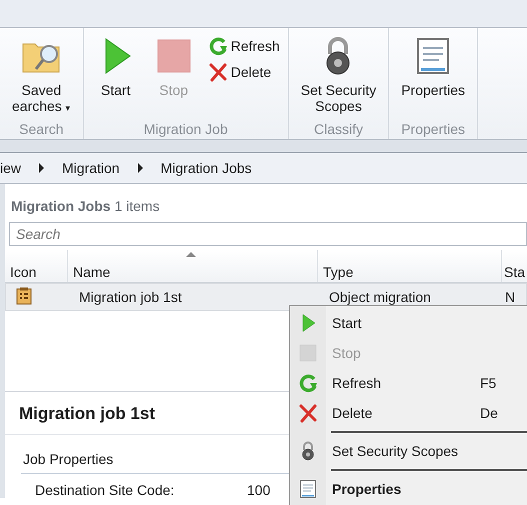 This screenshot has height=505, width=527. What do you see at coordinates (68, 459) in the screenshot?
I see `section-heading: Job Properties` at bounding box center [68, 459].